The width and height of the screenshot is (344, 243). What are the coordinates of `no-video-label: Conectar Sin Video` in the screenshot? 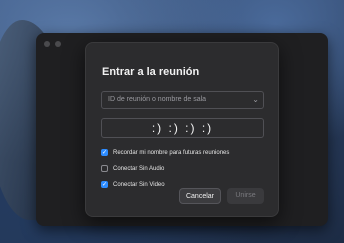 It's located at (139, 184).